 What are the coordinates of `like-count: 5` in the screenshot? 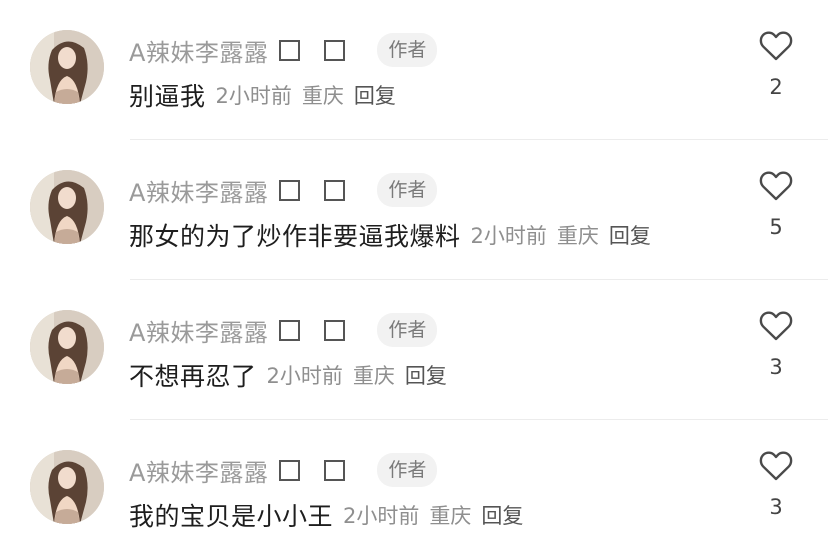 It's located at (776, 227).